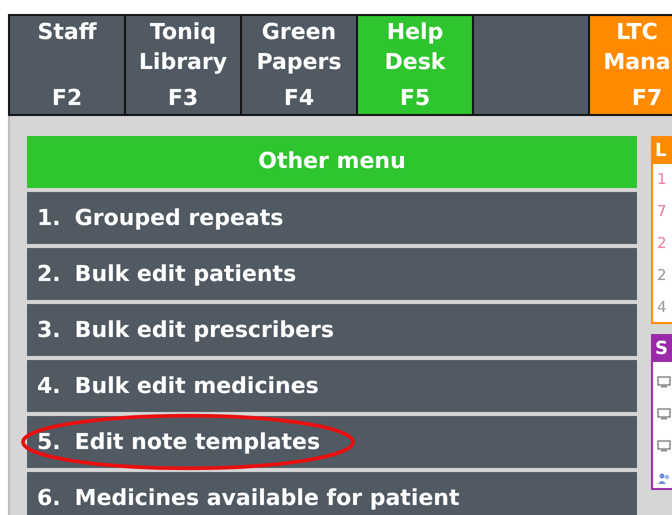 The image size is (672, 515). I want to click on menu-item: 1. Grouped repeats, so click(332, 218).